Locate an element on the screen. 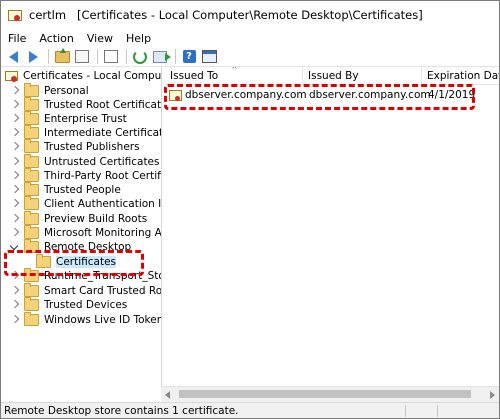 The width and height of the screenshot is (500, 419). tree-item-label: Third-Party Root Certification is located at coordinates (102, 176).